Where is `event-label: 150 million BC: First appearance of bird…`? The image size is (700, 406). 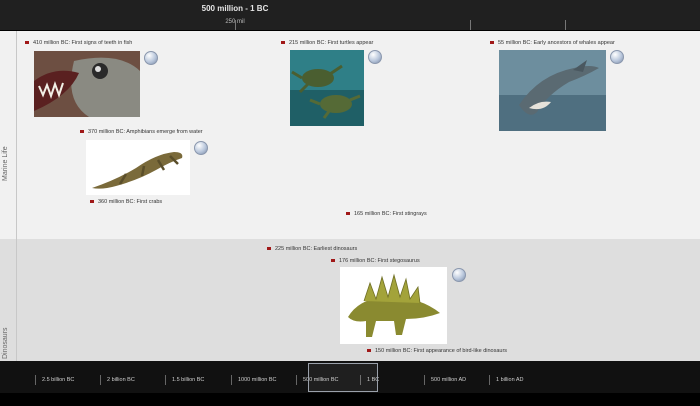 event-label: 150 million BC: First appearance of bird… is located at coordinates (441, 351).